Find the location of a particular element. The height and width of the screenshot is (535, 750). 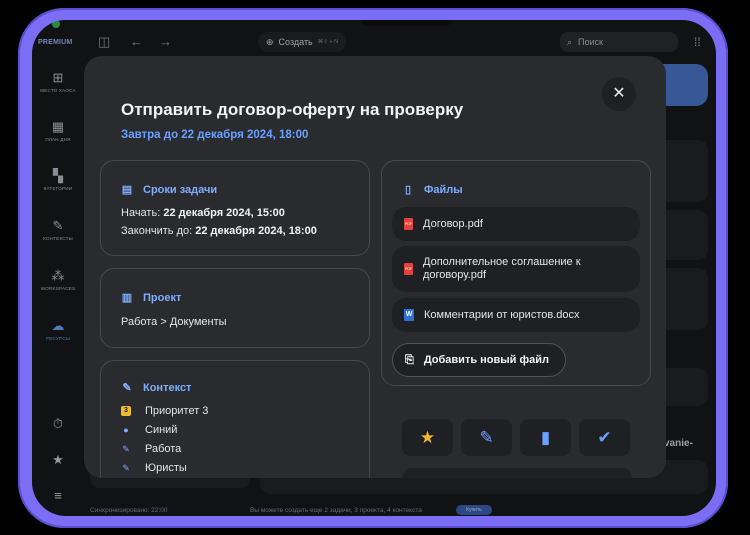

task-title: Отправить договор-оферту на проверку is located at coordinates (292, 109).